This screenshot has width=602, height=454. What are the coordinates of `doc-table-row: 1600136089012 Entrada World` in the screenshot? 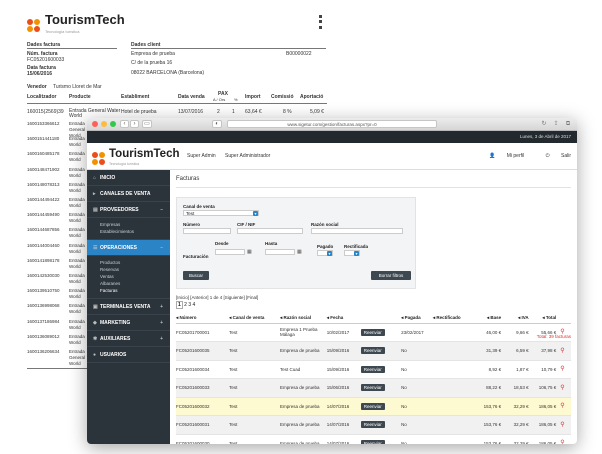 It's located at (57, 339).